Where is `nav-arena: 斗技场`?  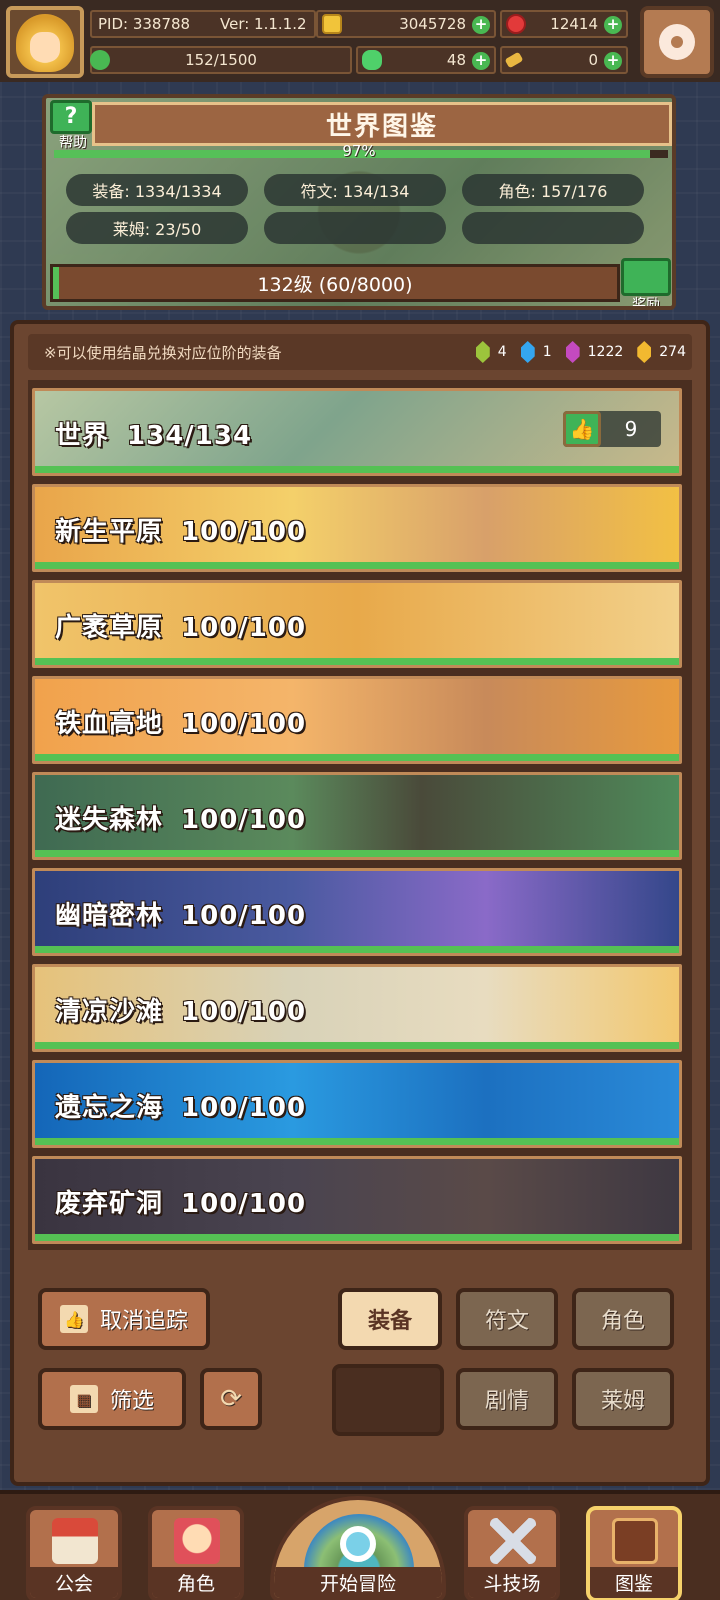 nav-arena: 斗技场 is located at coordinates (512, 1553).